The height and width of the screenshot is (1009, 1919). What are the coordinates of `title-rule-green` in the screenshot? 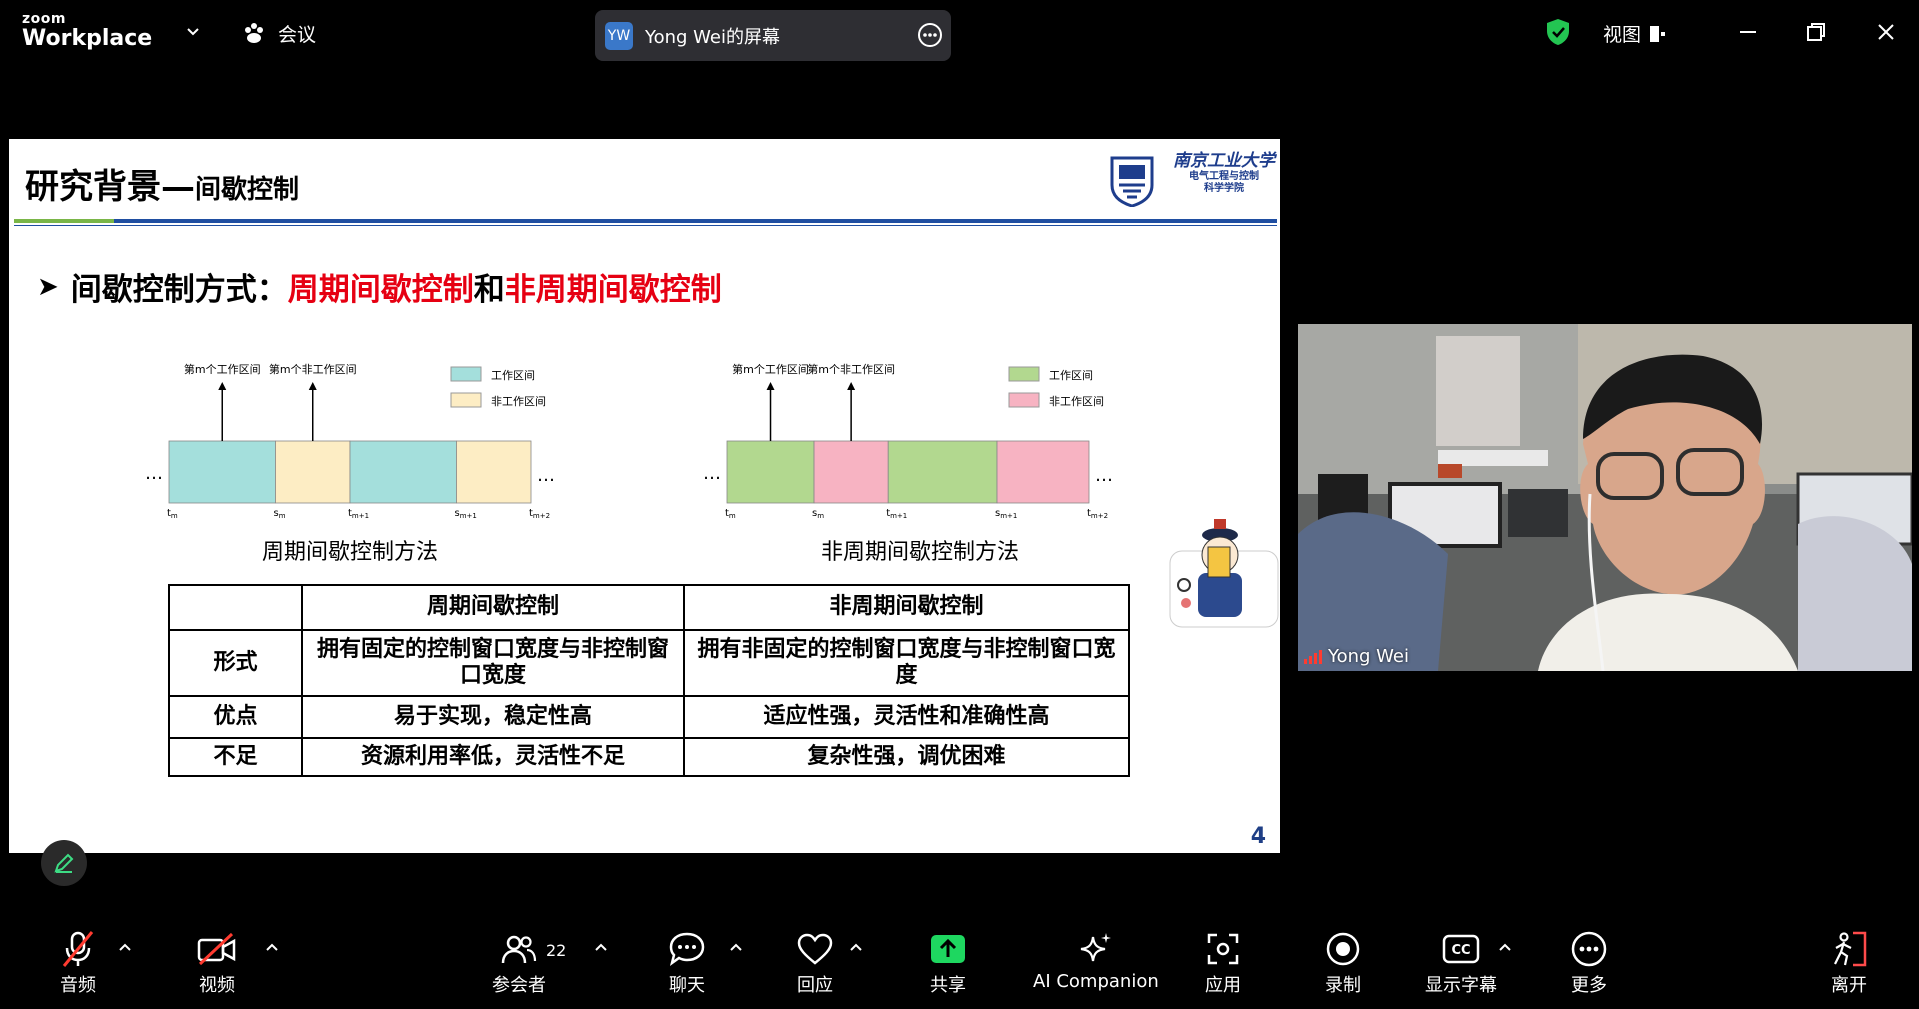 It's located at (64, 221).